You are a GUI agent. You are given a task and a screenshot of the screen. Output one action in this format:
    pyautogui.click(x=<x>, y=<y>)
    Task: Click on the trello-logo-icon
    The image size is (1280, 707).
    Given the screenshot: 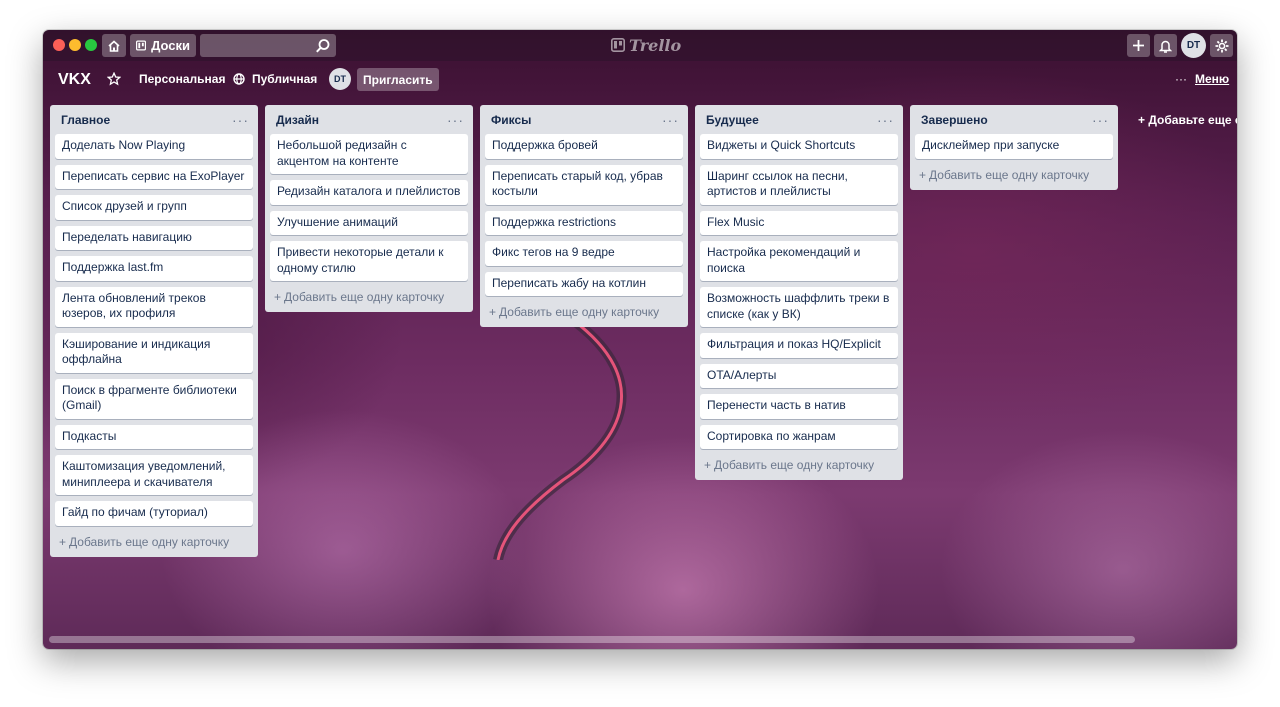 What is the action you would take?
    pyautogui.click(x=618, y=45)
    